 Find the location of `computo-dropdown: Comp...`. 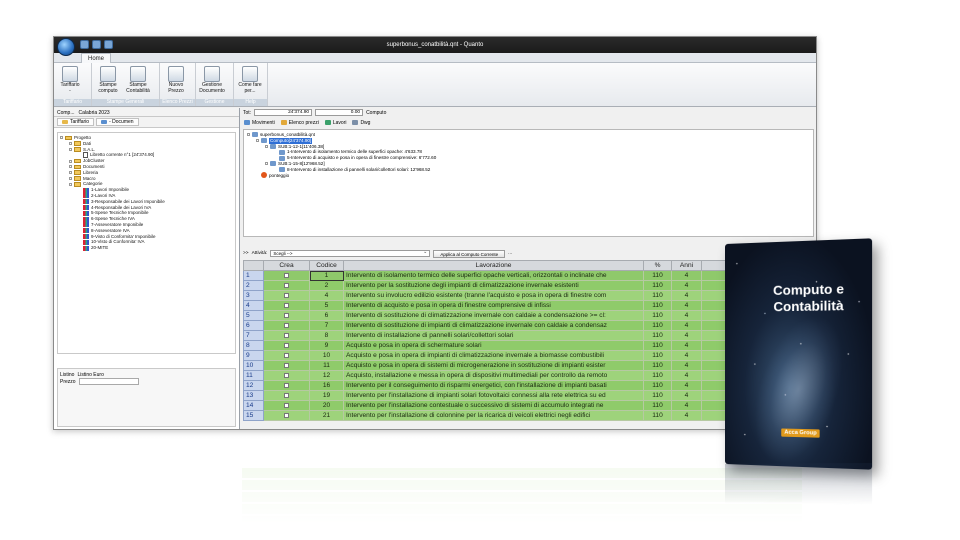

computo-dropdown: Comp... is located at coordinates (66, 113).